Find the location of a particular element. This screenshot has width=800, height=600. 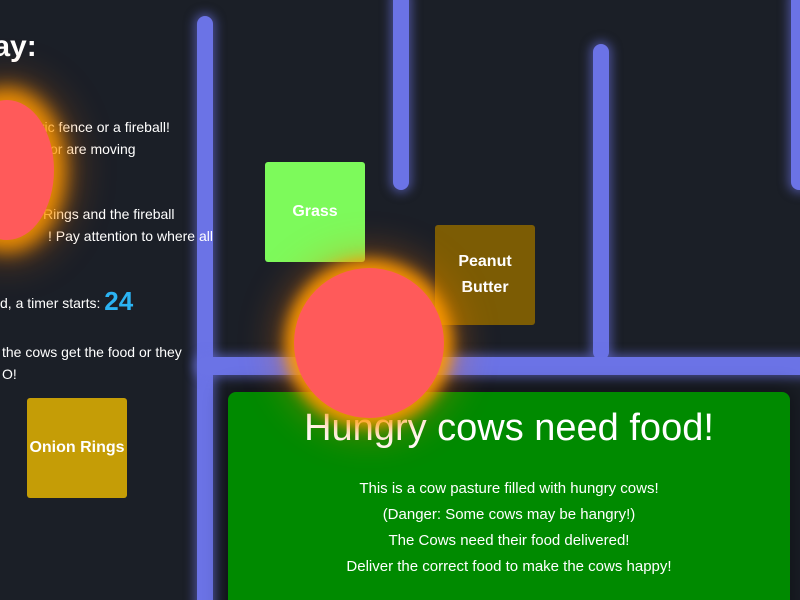

timer-label: d, a timer starts: is located at coordinates (50, 303).